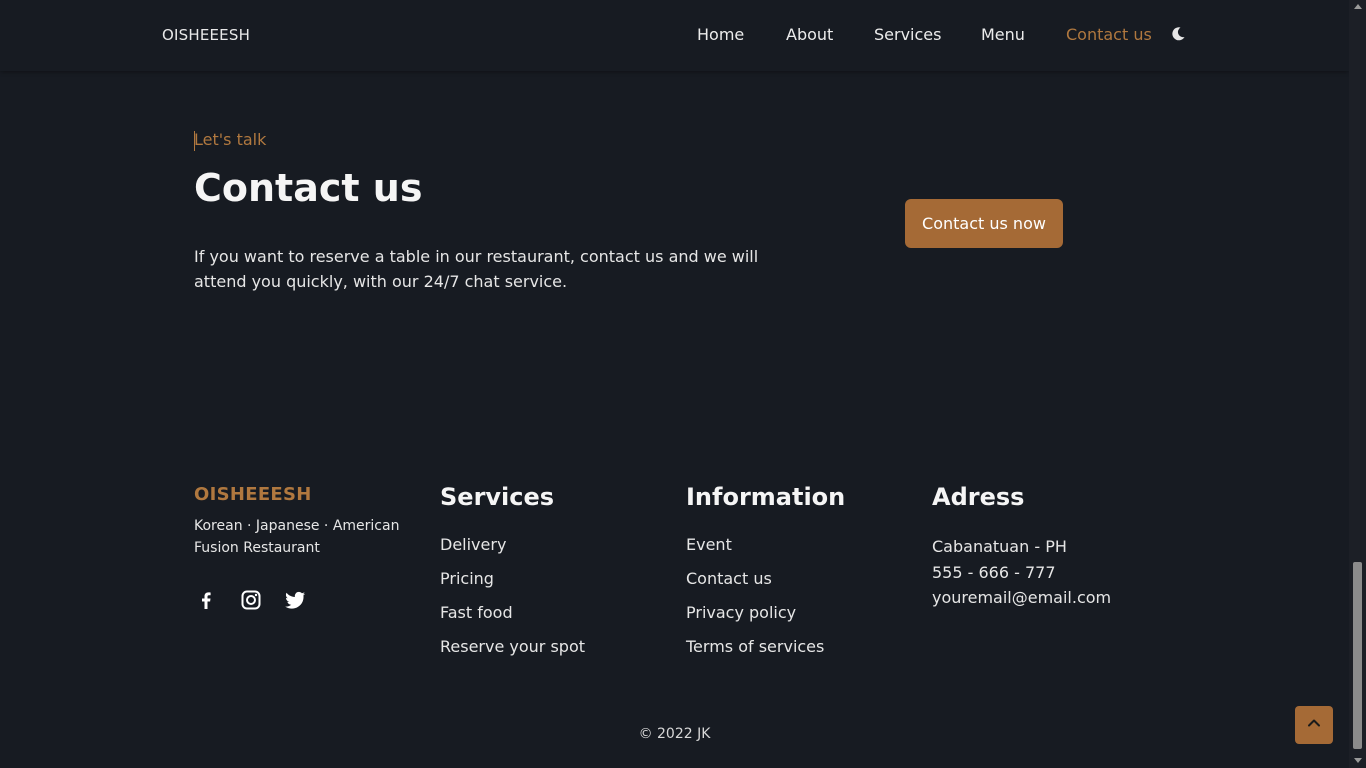 This screenshot has height=768, width=1366. I want to click on section-kicker: Let's talk, so click(230, 140).